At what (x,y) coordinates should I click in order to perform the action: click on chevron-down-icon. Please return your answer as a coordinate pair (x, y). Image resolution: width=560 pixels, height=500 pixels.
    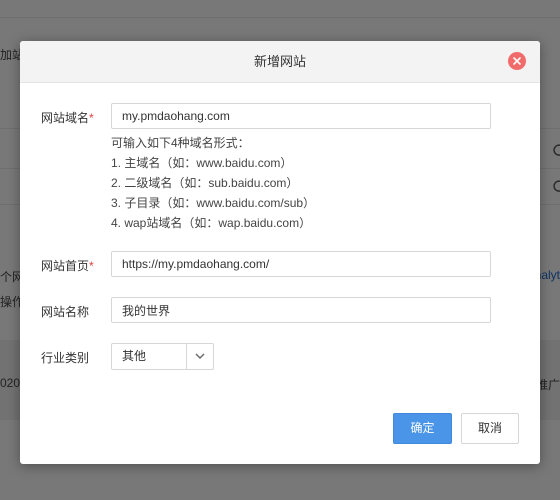
    Looking at the image, I should click on (200, 356).